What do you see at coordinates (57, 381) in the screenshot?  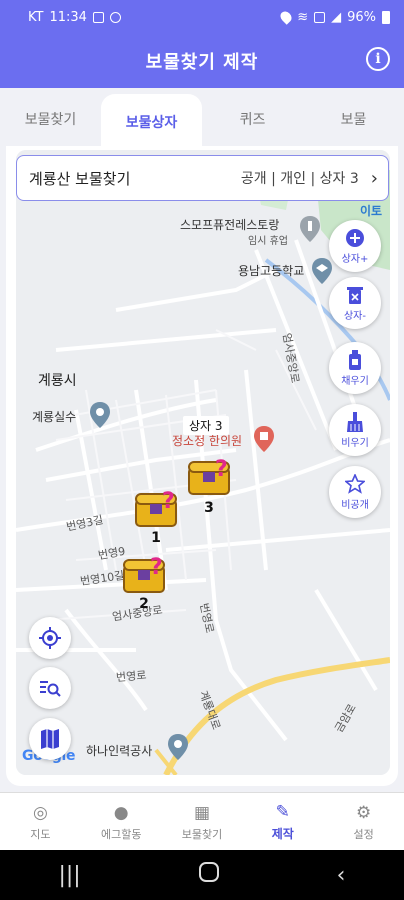 I see `map-label-city: 계룡시` at bounding box center [57, 381].